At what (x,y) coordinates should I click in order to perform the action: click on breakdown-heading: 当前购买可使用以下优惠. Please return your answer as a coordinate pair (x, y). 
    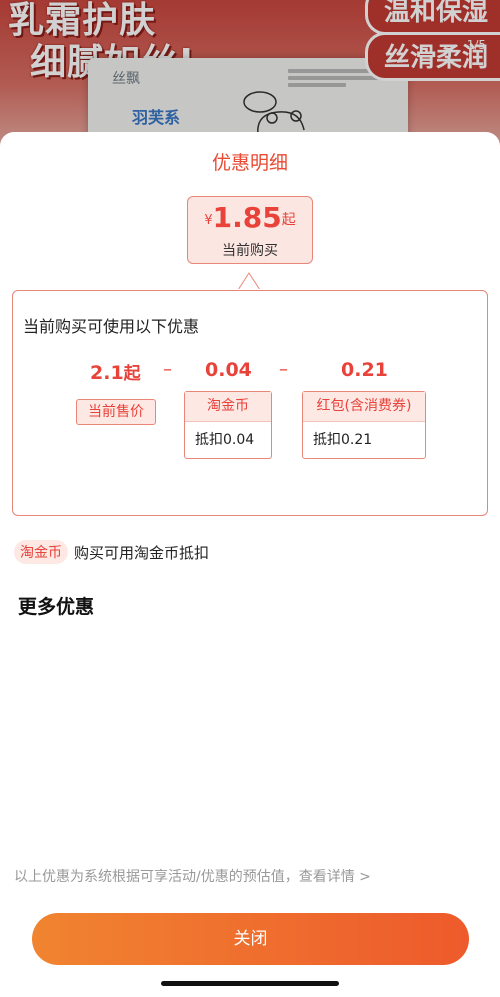
    Looking at the image, I should click on (111, 326).